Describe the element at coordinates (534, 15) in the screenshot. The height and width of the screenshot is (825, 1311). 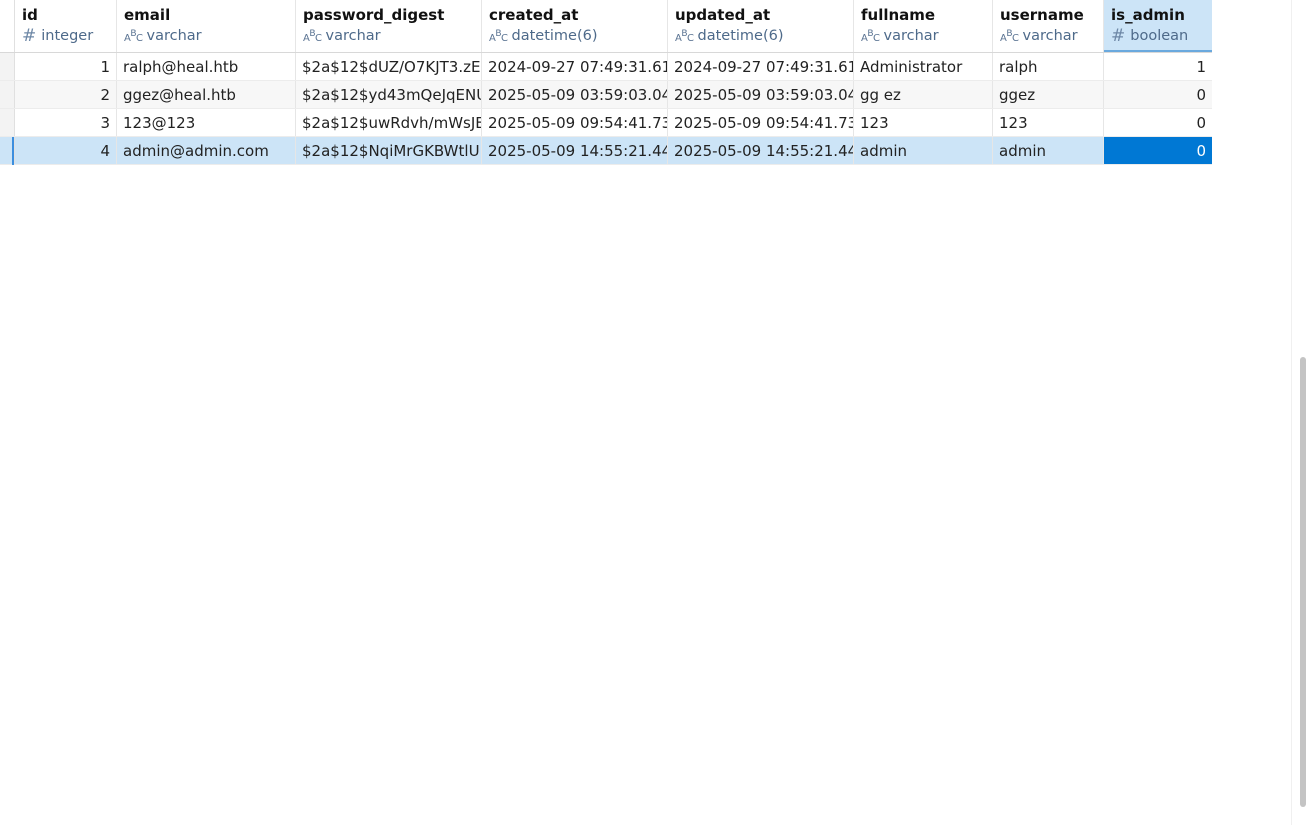
I see `column-name: created_at` at that location.